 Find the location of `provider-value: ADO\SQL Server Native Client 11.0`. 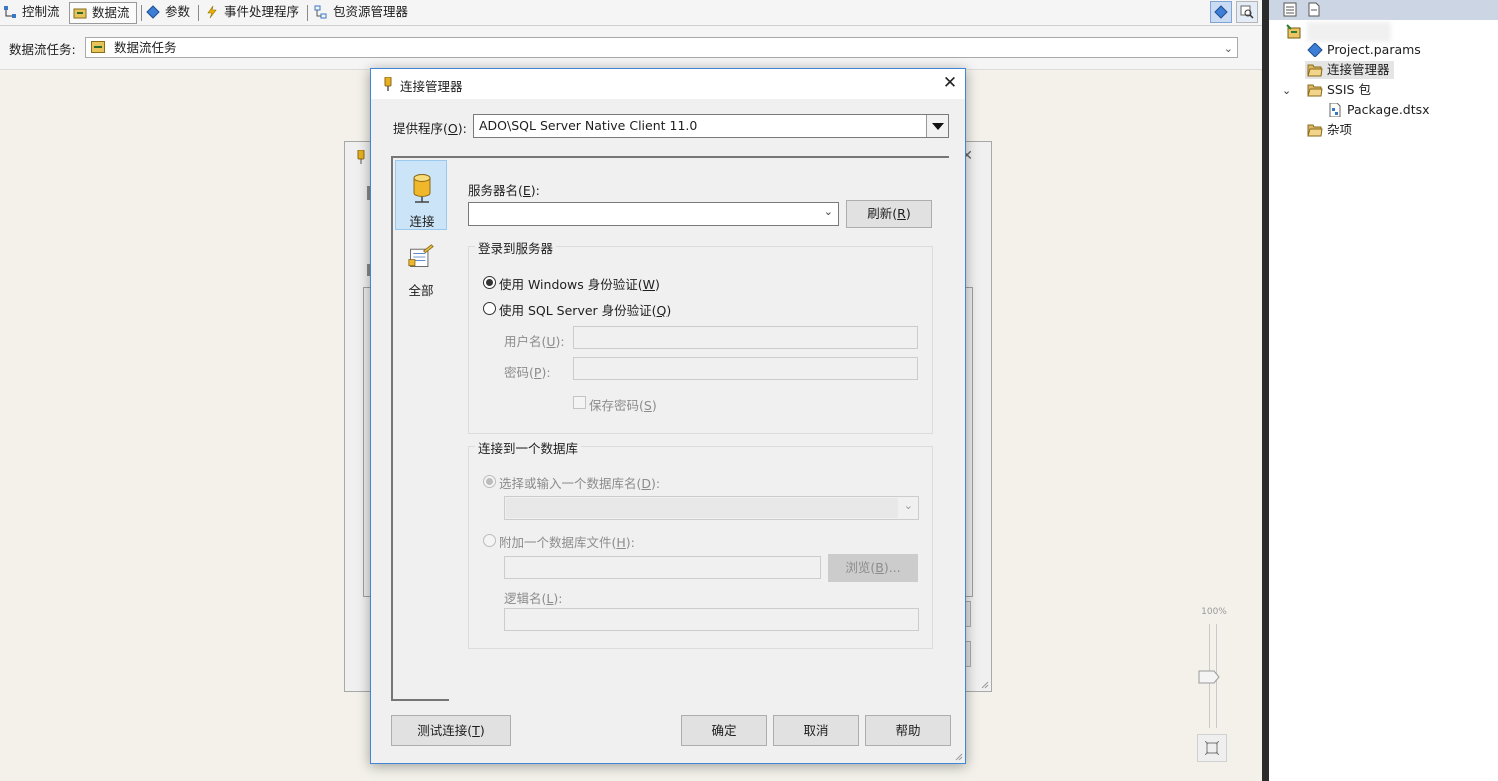

provider-value: ADO\SQL Server Native Client 11.0 is located at coordinates (588, 125).